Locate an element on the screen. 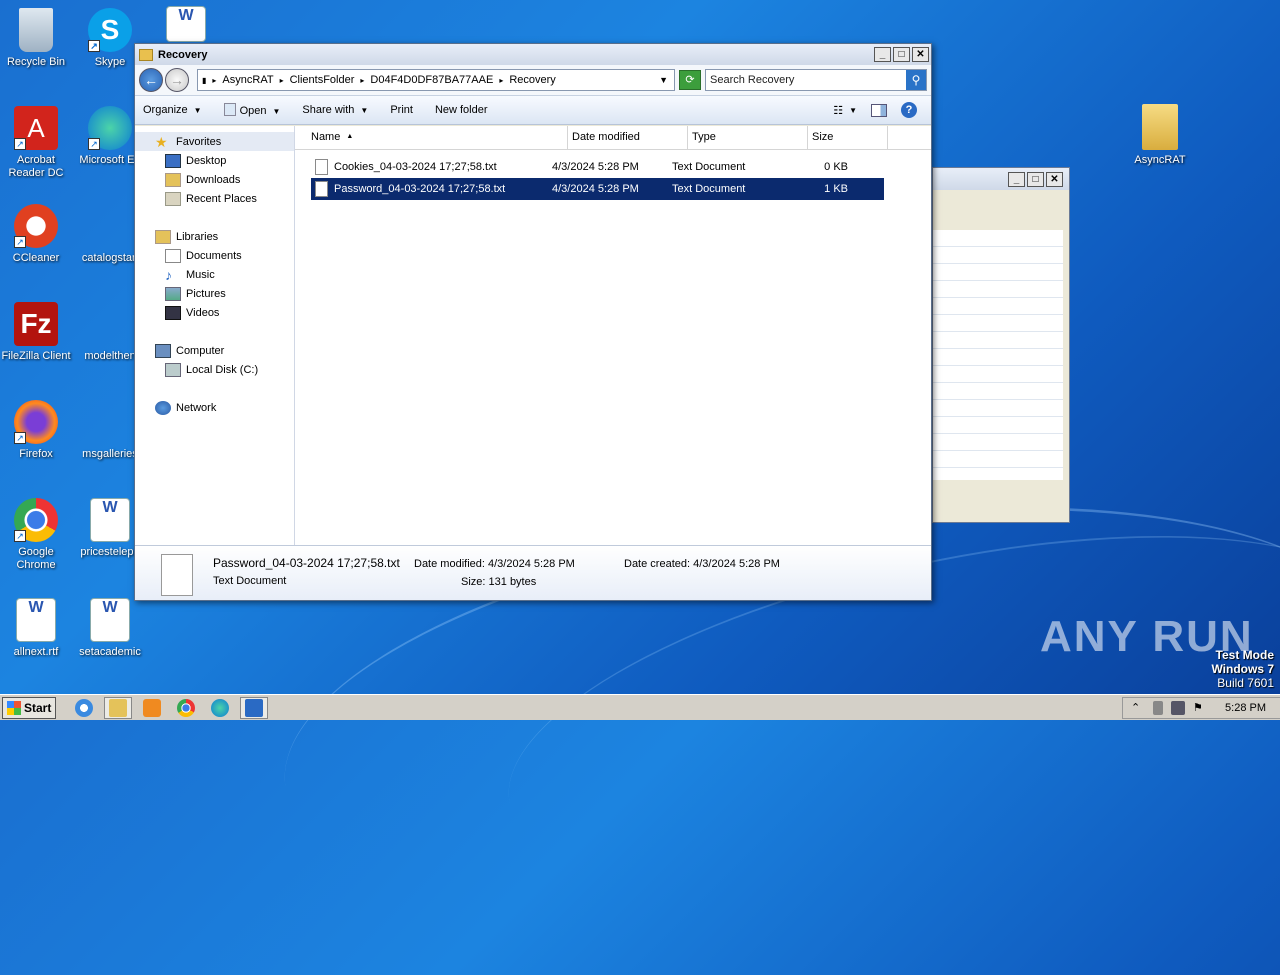 Image resolution: width=1280 pixels, height=975 pixels. chevron-up-icon: ⌃ is located at coordinates (1138, 708).